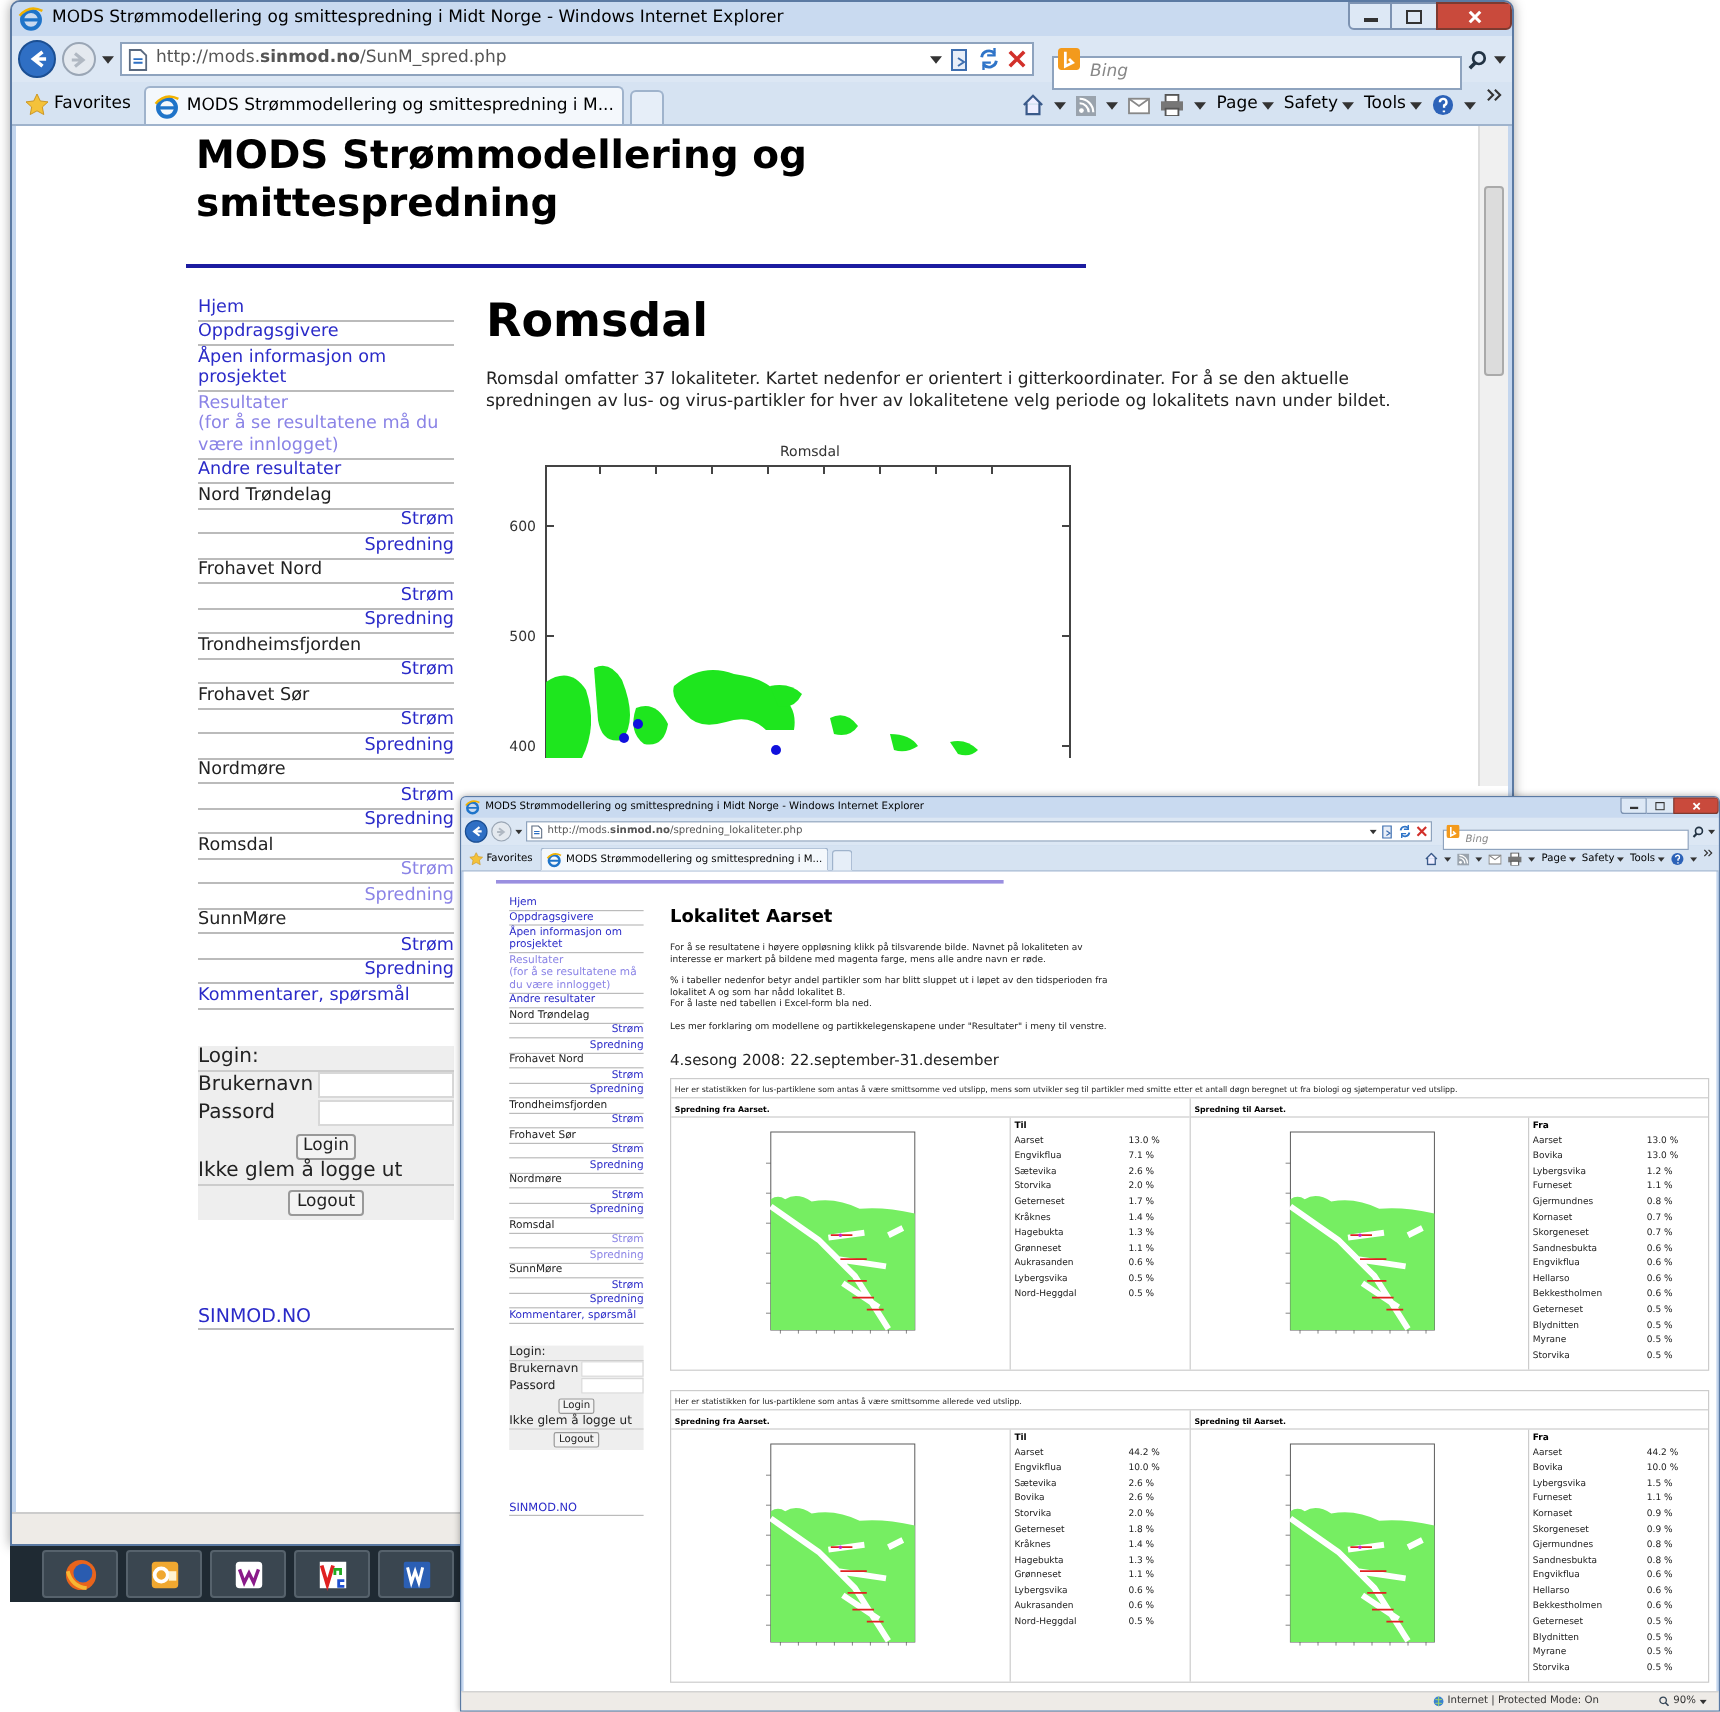  I want to click on close-icon, so click(1474, 16).